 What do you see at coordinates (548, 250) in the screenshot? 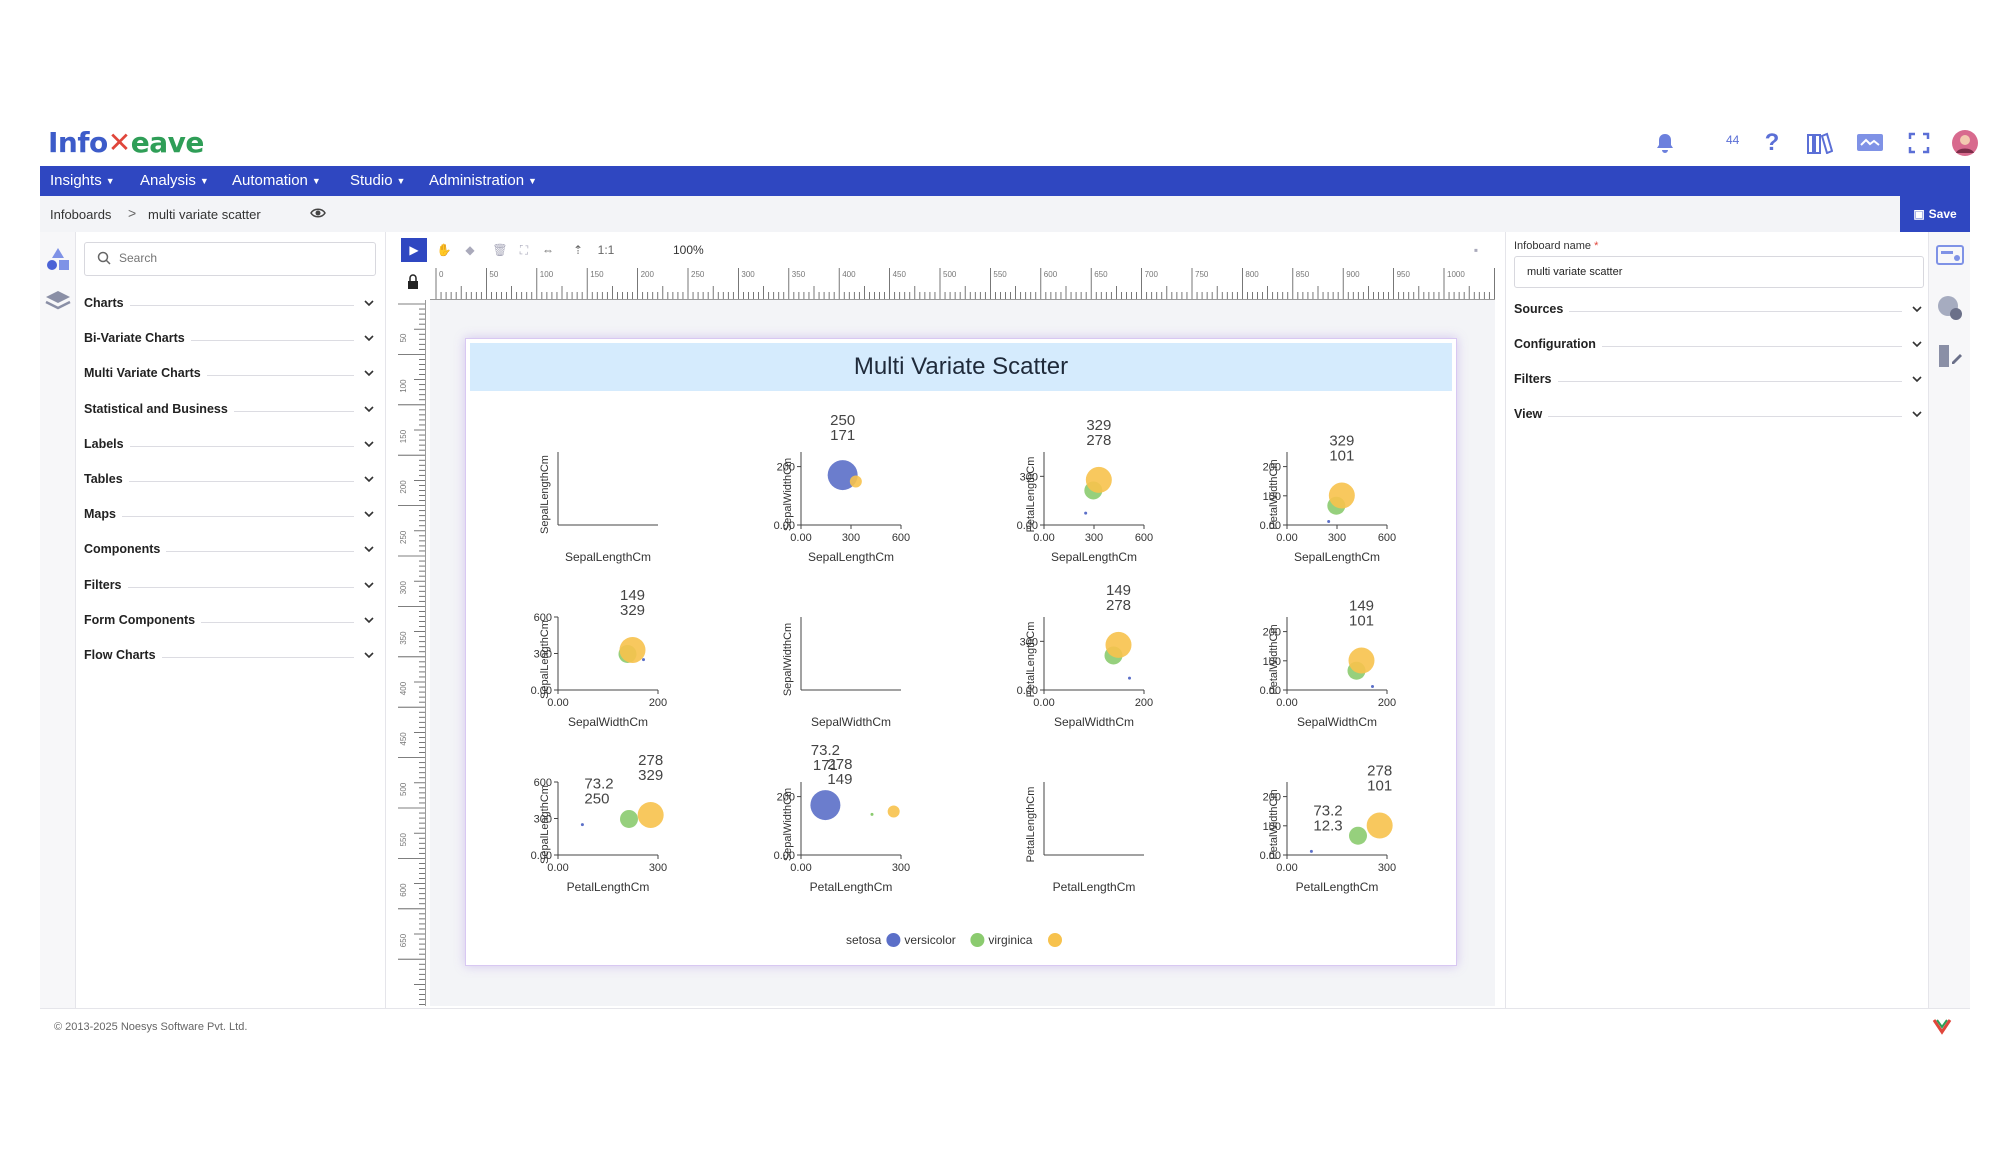
I see `undo-icon: ⇔` at bounding box center [548, 250].